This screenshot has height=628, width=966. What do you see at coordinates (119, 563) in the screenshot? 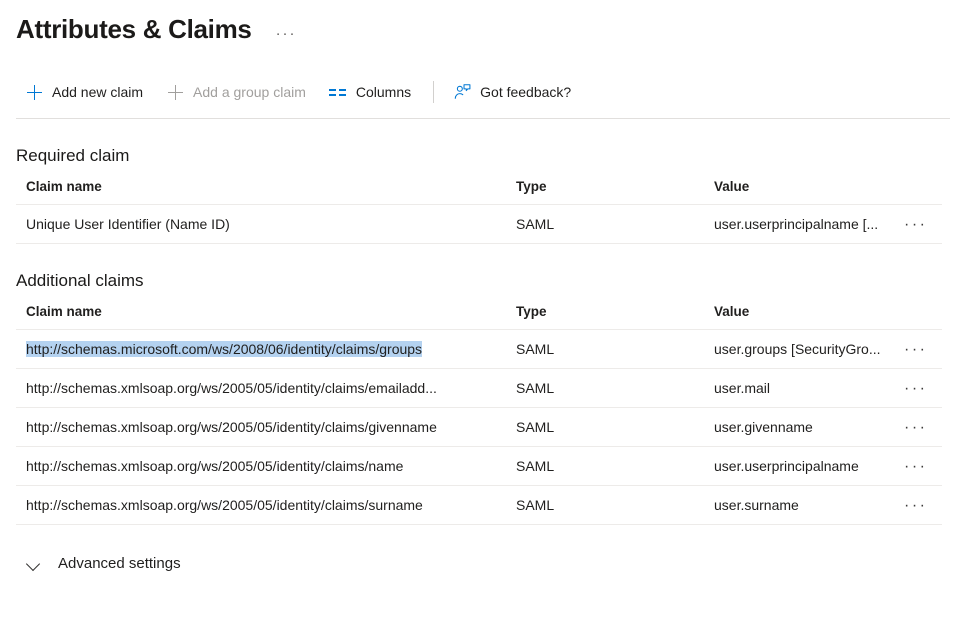
I see `advanced-settings-label: Advanced settings` at bounding box center [119, 563].